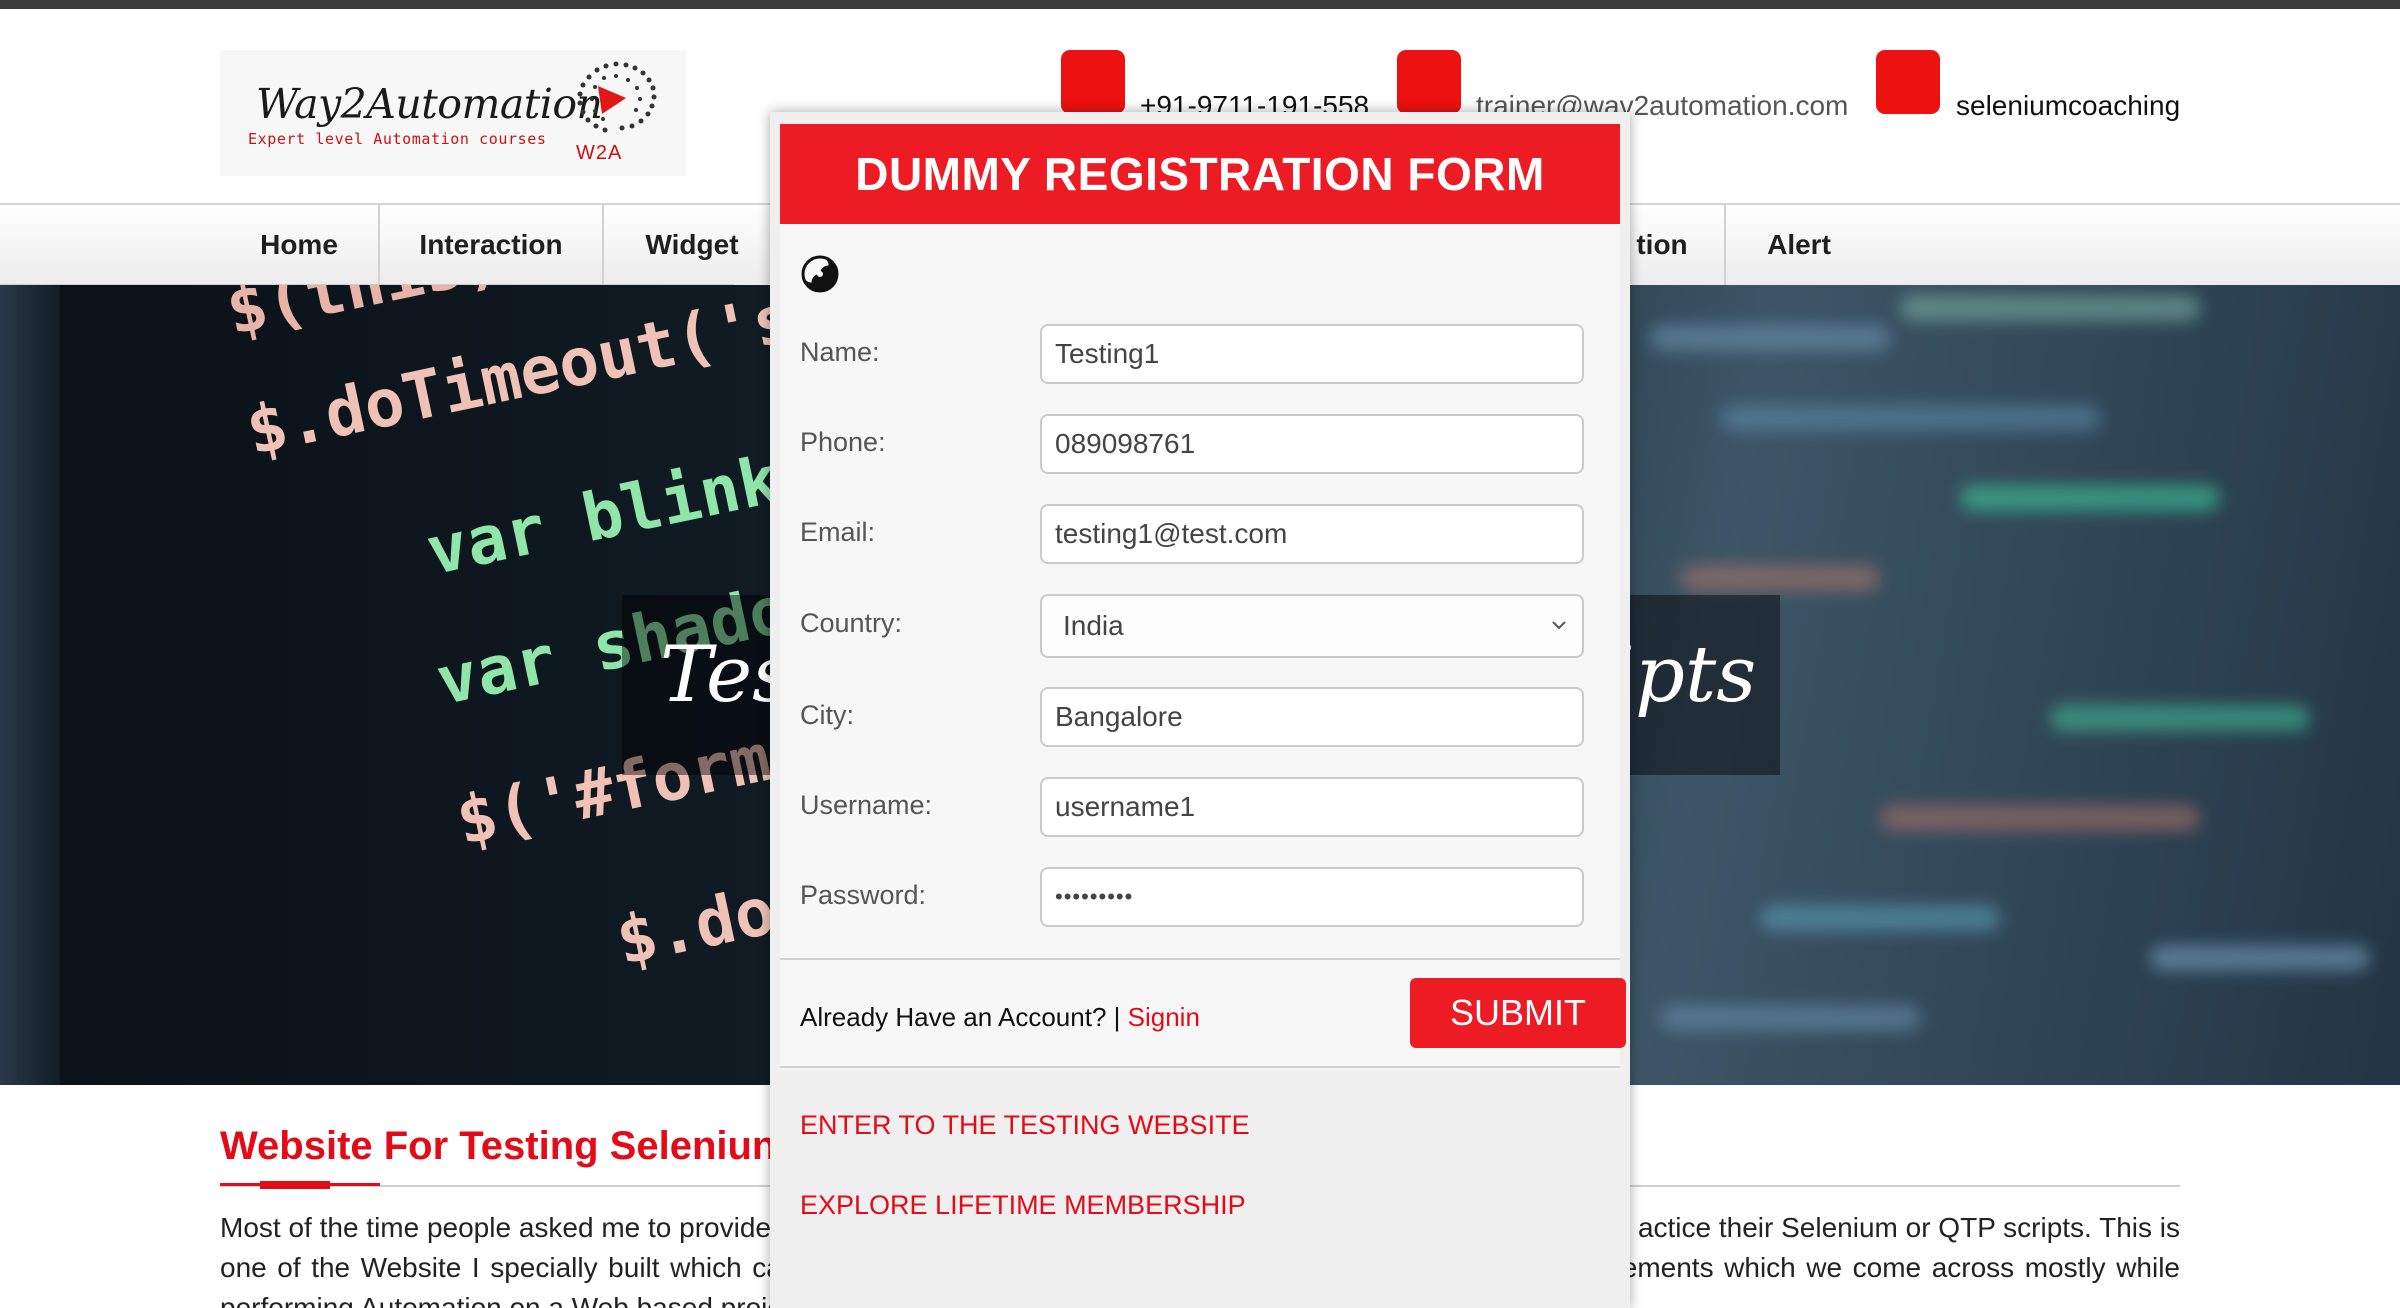 This screenshot has height=1308, width=2400. I want to click on nav-alert: Alert, so click(1799, 245).